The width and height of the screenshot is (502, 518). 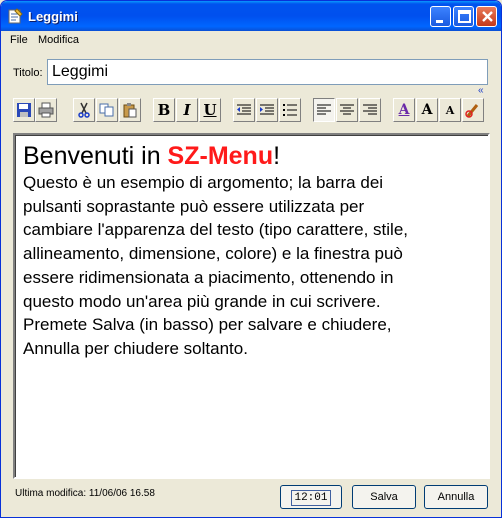 I want to click on indent-button, so click(x=267, y=110).